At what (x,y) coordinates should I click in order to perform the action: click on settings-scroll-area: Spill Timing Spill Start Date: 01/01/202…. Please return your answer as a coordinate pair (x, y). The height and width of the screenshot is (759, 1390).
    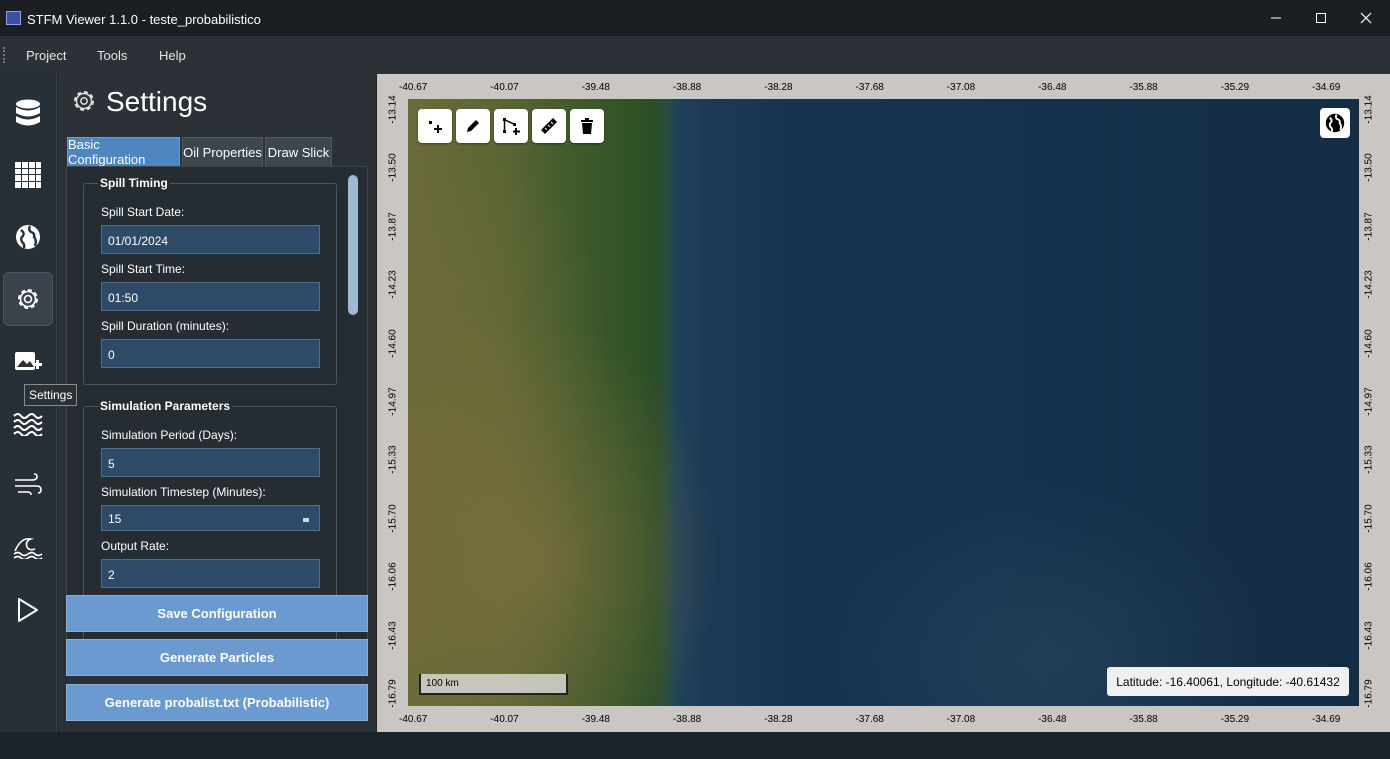
    Looking at the image, I should click on (217, 413).